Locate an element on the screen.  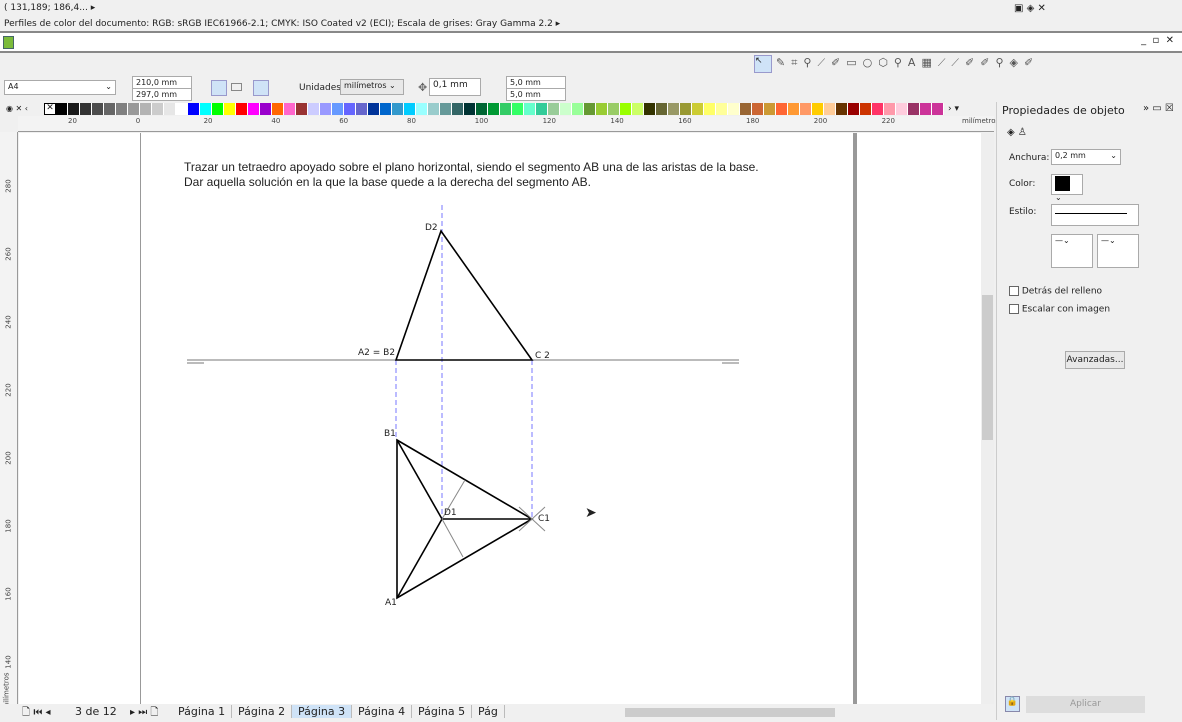
window-controls-mini: ▣ ◈ ✕ is located at coordinates (1030, 8).